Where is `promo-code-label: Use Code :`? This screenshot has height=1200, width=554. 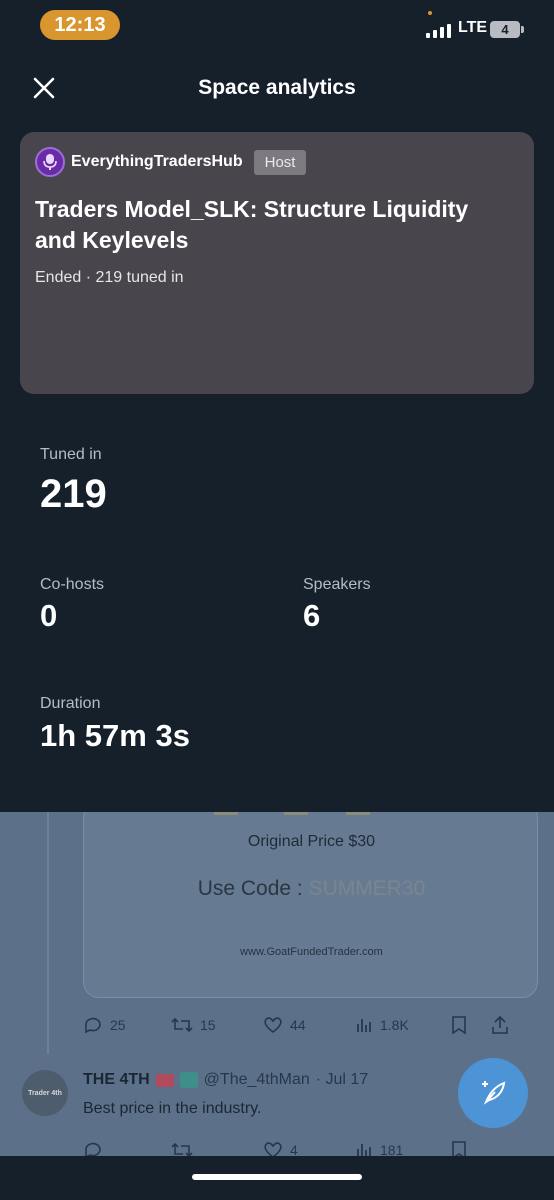
promo-code-label: Use Code : is located at coordinates (250, 888).